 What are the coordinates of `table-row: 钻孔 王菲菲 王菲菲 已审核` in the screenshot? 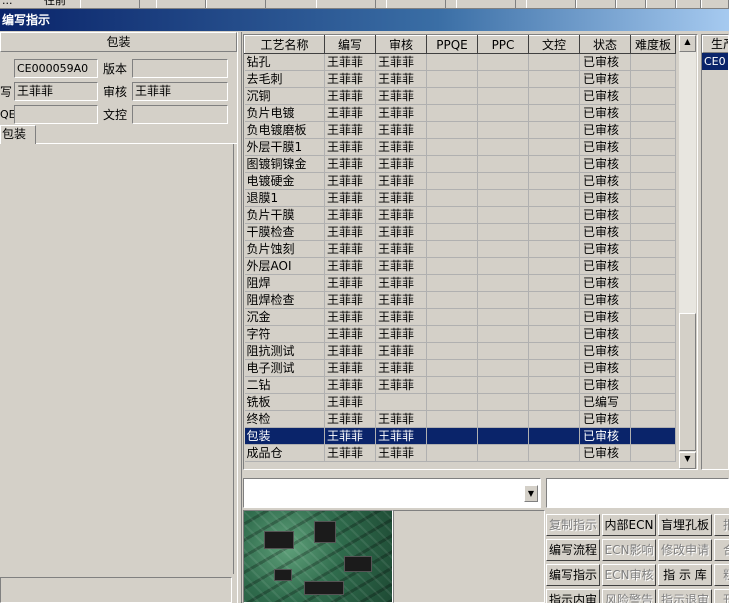 It's located at (460, 62).